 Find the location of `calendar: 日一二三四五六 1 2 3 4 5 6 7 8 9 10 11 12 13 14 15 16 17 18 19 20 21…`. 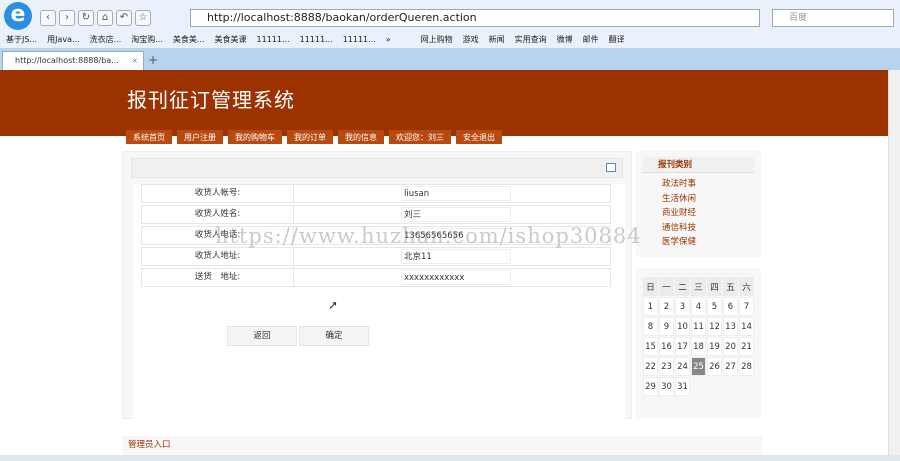

calendar: 日一二三四五六 1 2 3 4 5 6 7 8 9 10 11 12 13 14 15 16 17 18 19 20 21… is located at coordinates (698, 336).